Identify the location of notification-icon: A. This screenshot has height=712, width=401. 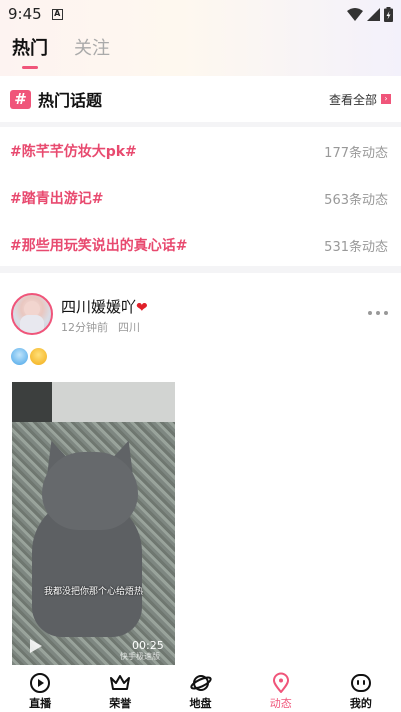
(57, 14).